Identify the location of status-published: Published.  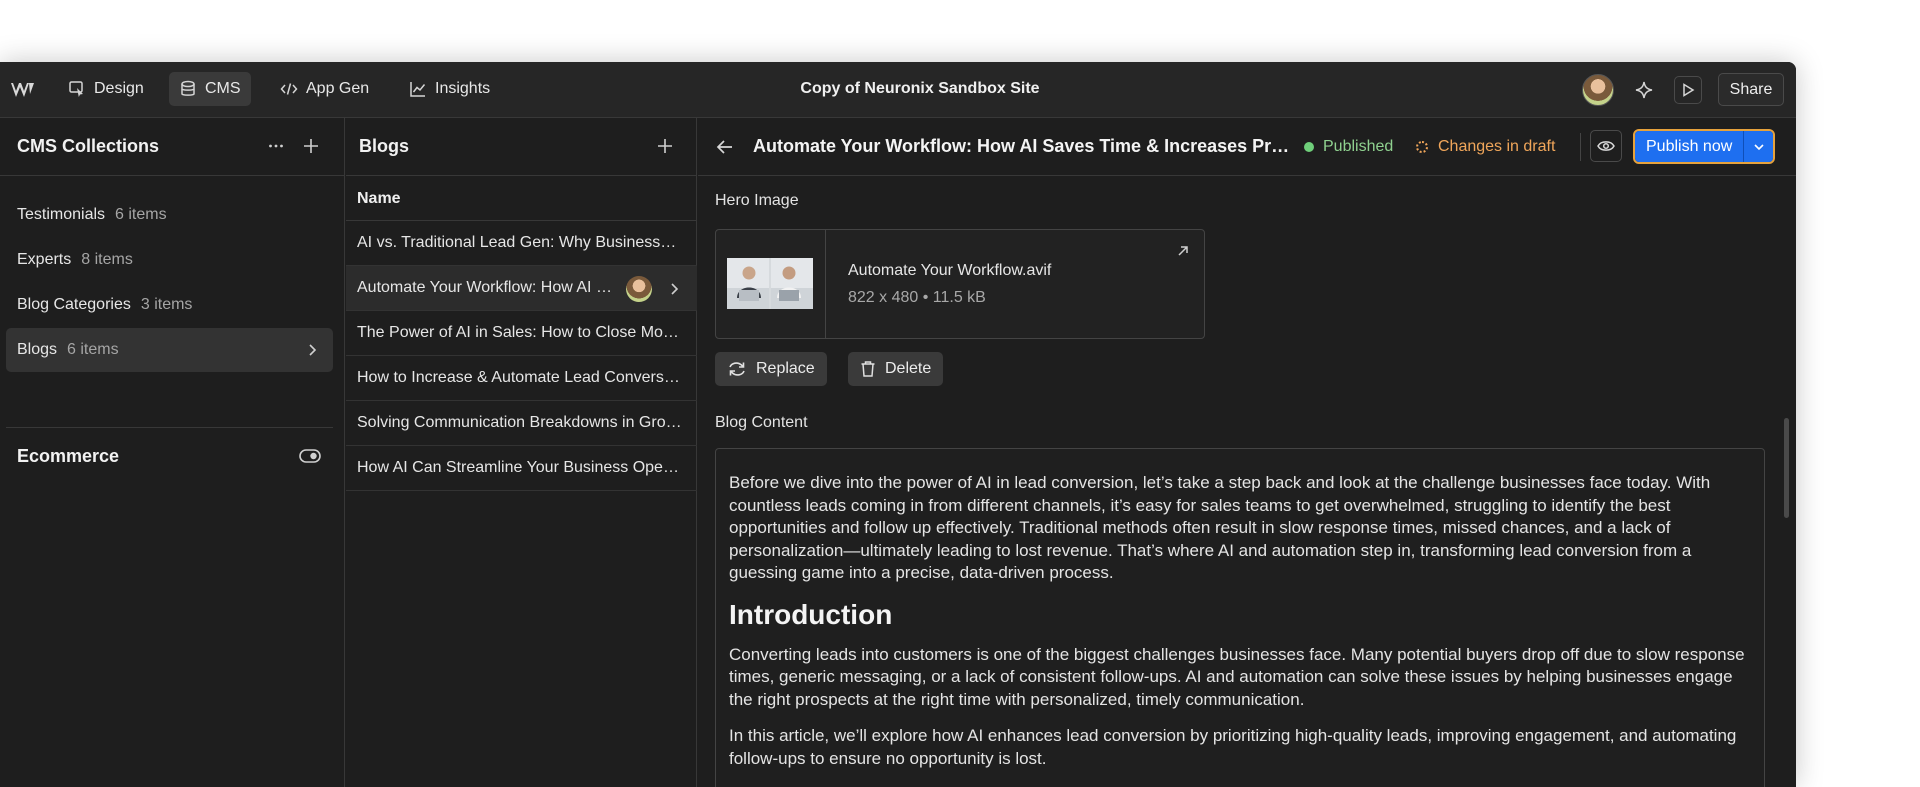
(1348, 147).